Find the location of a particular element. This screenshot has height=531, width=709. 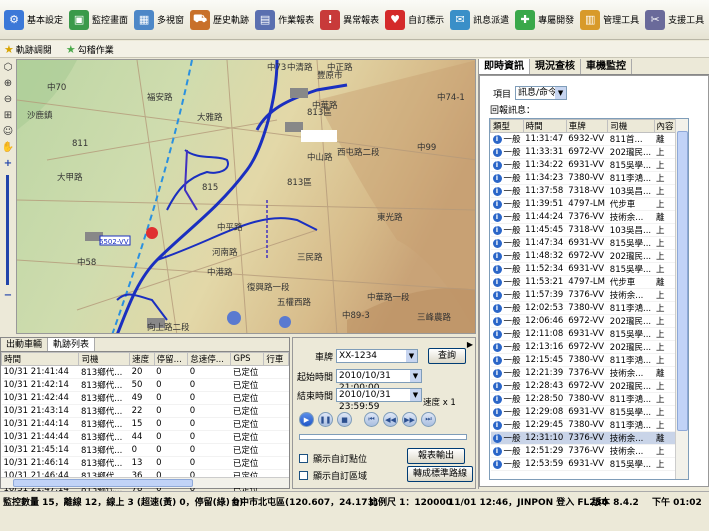

list-item: i 一般 12:29:45 7380-VV 811李鴻... 上 is located at coordinates (583, 425).